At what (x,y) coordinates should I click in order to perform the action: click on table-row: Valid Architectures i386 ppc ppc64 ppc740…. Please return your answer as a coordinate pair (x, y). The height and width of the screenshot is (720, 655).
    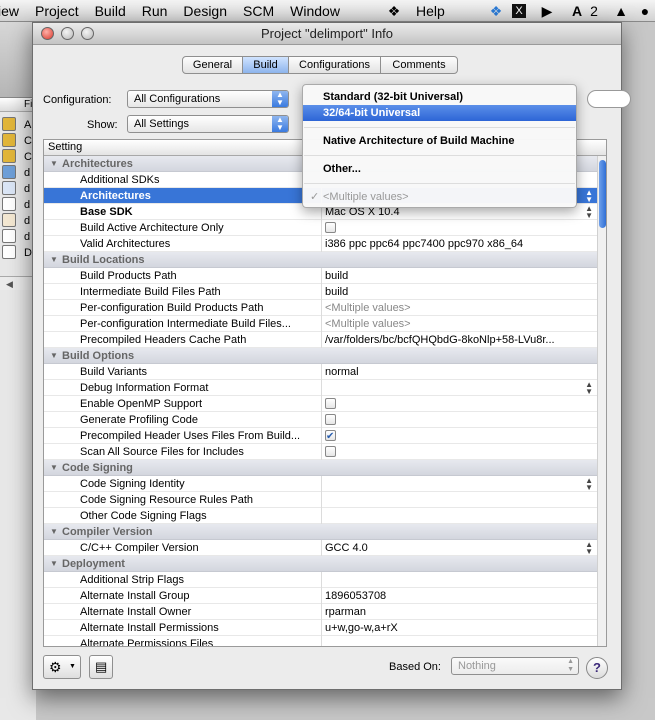
    Looking at the image, I should click on (320, 244).